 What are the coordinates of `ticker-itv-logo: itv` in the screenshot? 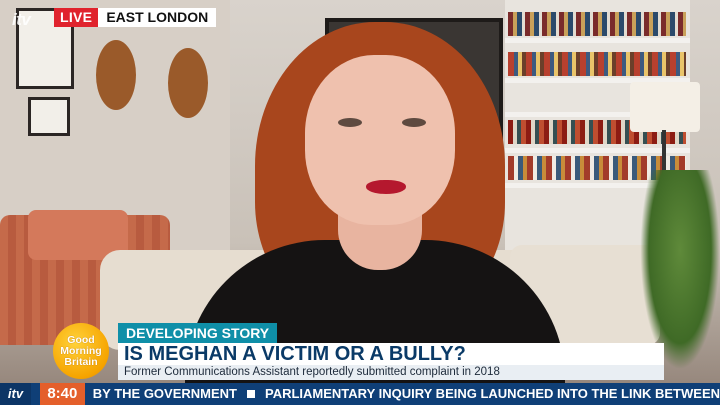 It's located at (15, 394).